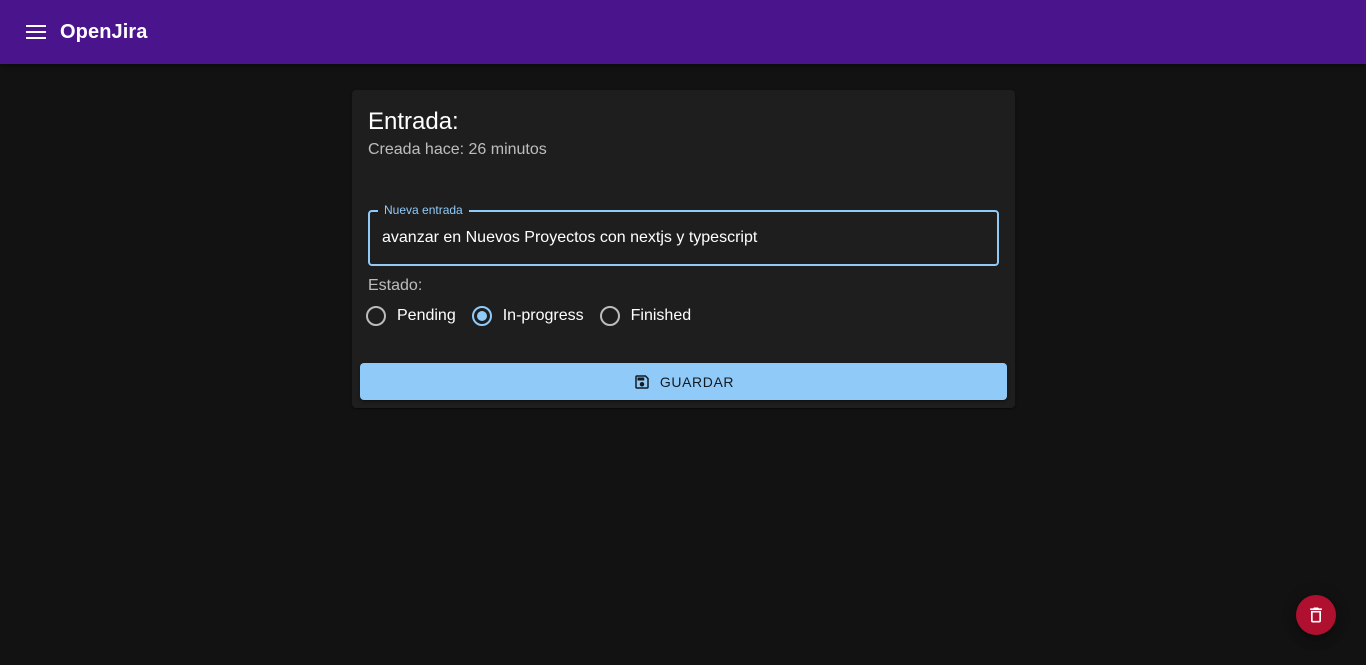 The width and height of the screenshot is (1366, 665). I want to click on radio-label-pending: Pending, so click(426, 315).